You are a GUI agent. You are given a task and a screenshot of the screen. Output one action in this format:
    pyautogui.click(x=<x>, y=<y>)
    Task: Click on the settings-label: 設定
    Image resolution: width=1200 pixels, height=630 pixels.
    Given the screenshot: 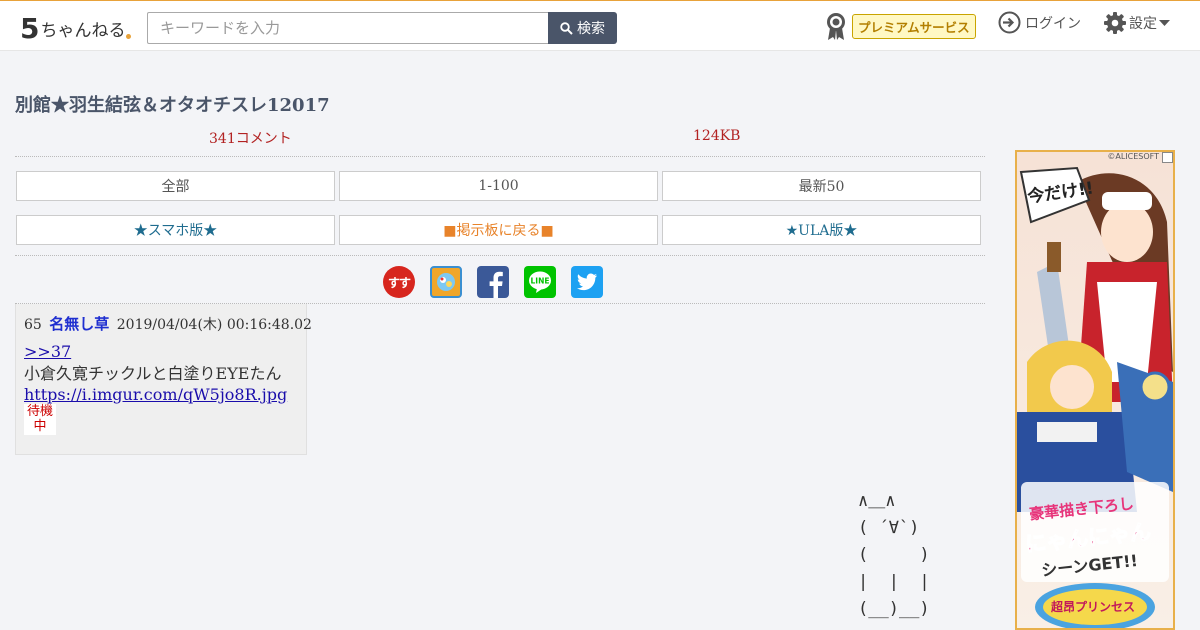 What is the action you would take?
    pyautogui.click(x=1143, y=24)
    